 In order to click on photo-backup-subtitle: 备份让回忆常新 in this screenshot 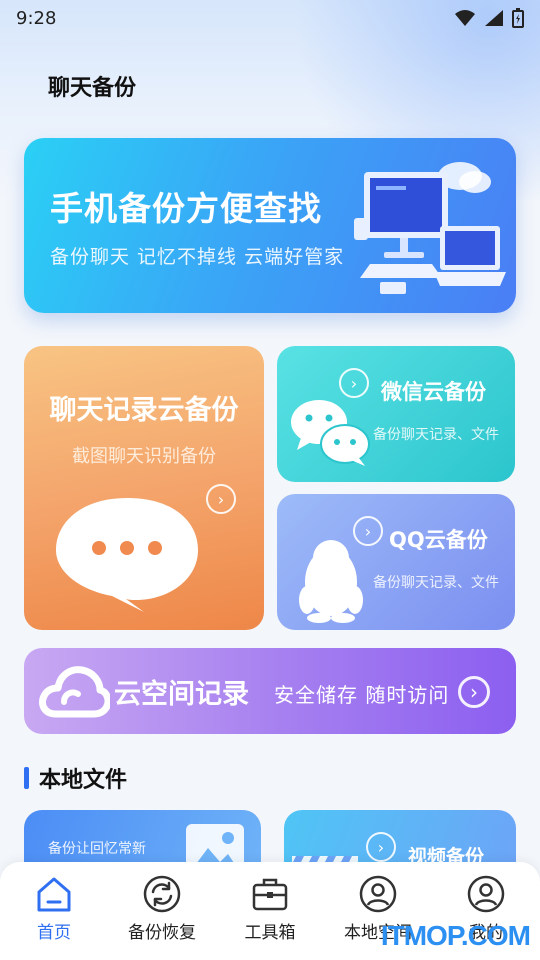, I will do `click(97, 849)`.